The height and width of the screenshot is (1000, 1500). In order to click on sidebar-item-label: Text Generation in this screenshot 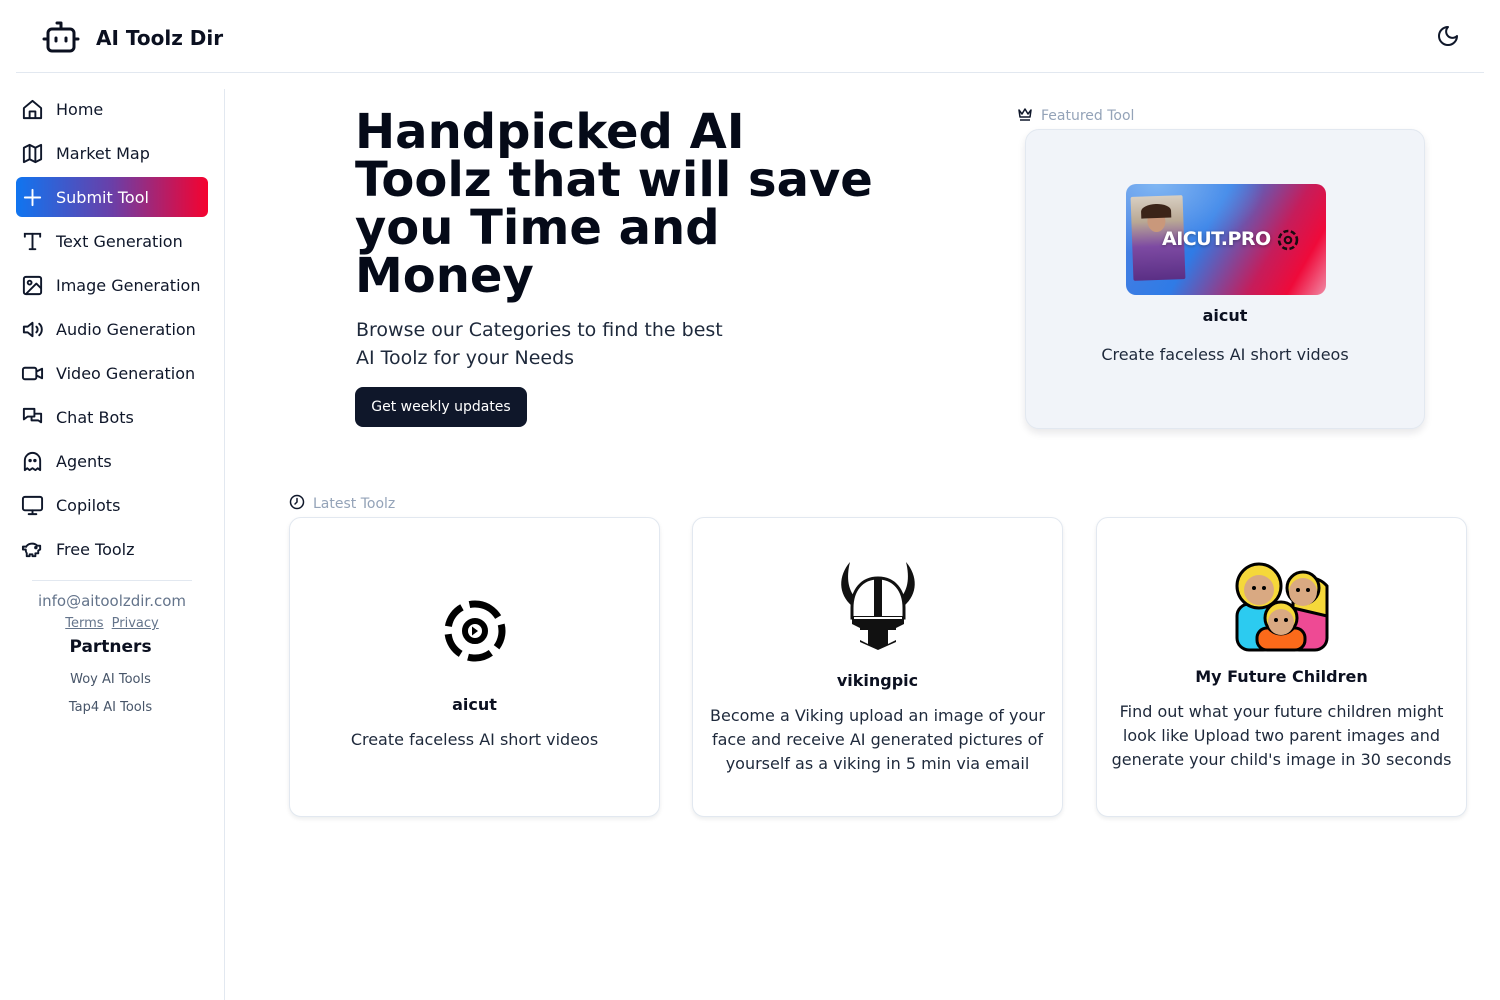, I will do `click(119, 241)`.